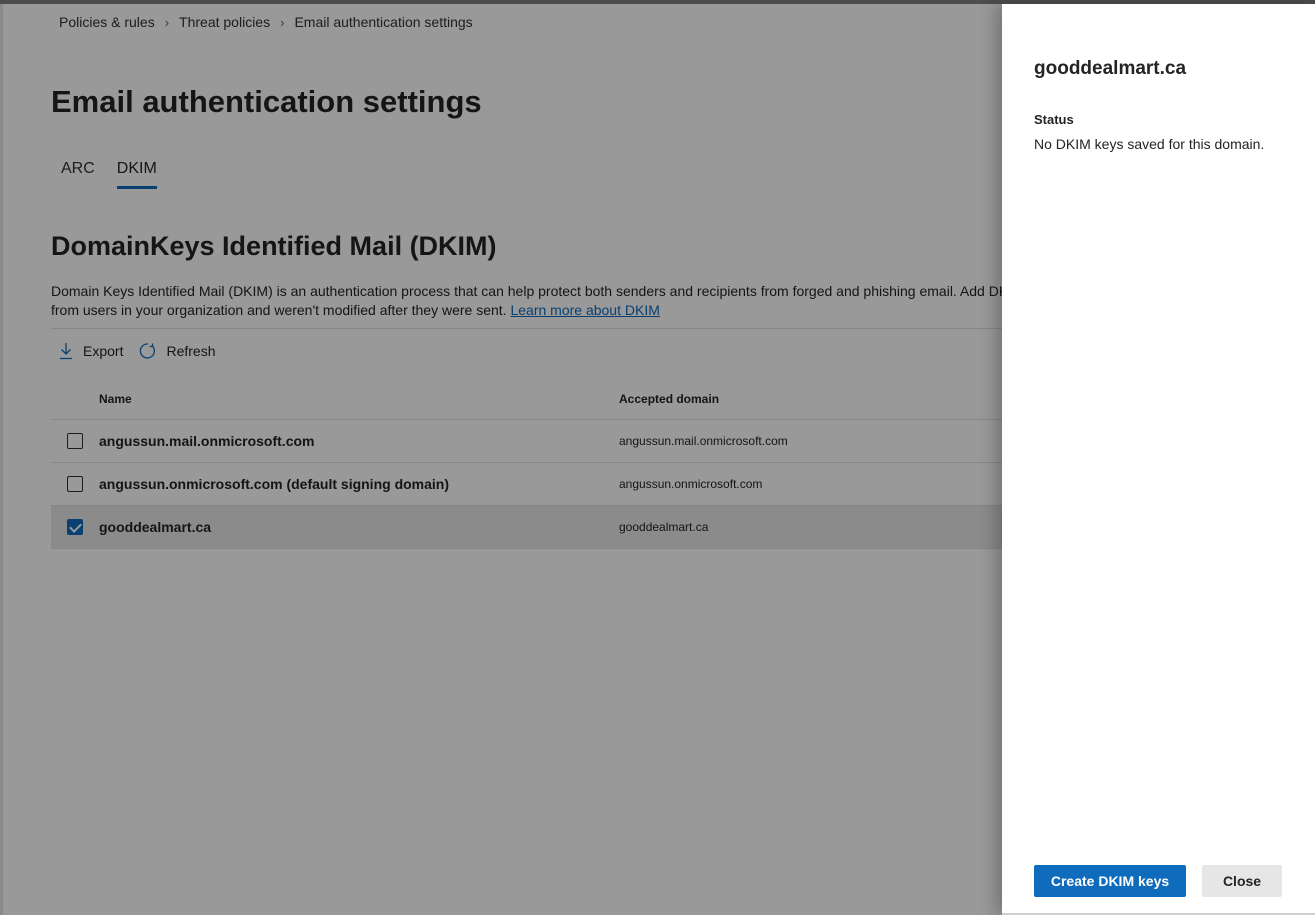 Image resolution: width=1315 pixels, height=915 pixels. Describe the element at coordinates (1054, 119) in the screenshot. I see `status-label: Status` at that location.